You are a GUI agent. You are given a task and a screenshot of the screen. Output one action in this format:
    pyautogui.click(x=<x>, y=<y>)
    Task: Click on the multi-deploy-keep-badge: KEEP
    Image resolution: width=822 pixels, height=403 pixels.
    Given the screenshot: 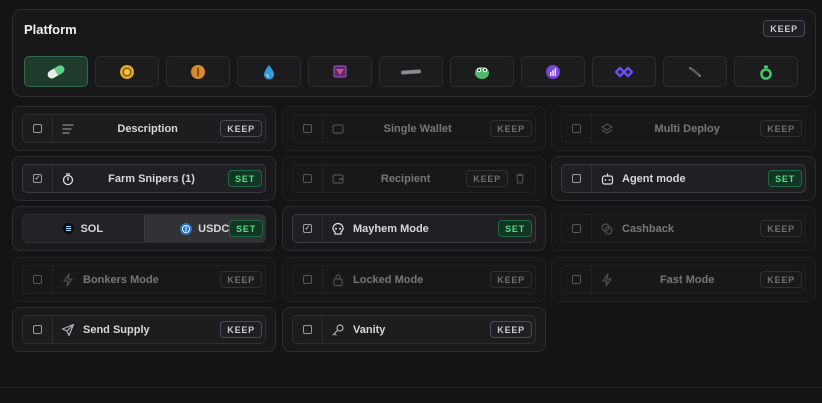 What is the action you would take?
    pyautogui.click(x=781, y=128)
    